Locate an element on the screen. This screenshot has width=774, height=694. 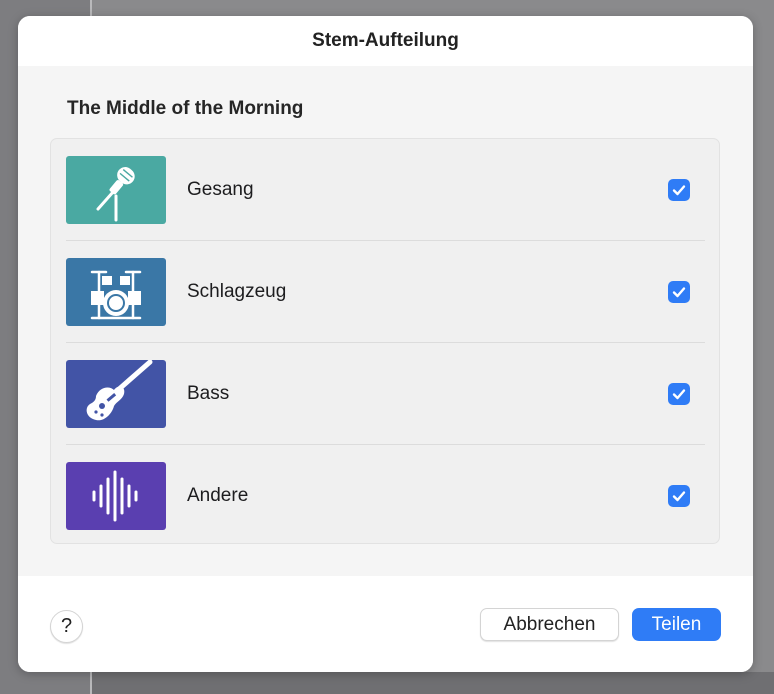
background-window-bottom is located at coordinates (433, 683).